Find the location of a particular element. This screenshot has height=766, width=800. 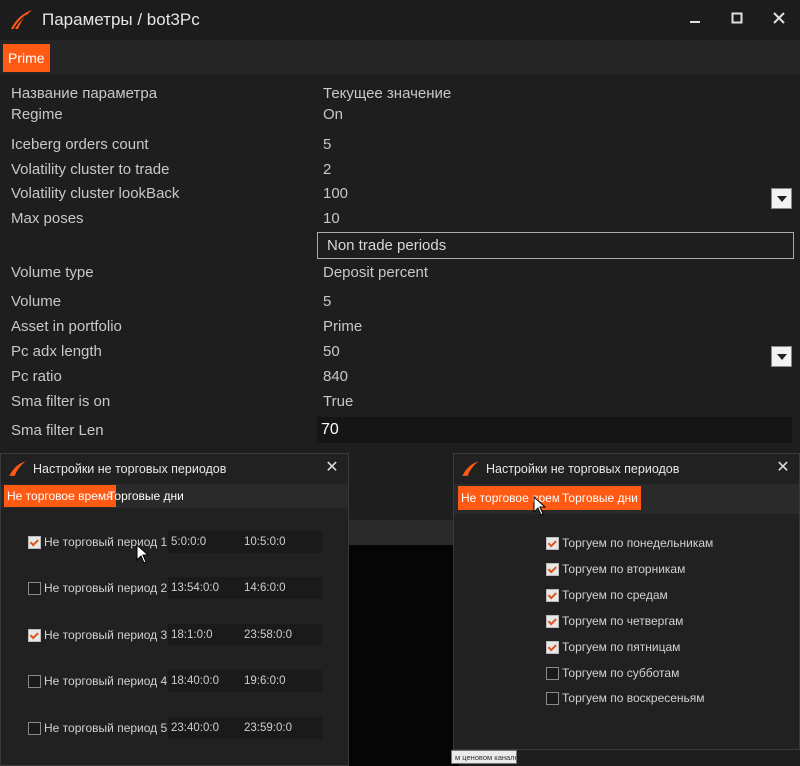

day-label: Торгуем по пятницам is located at coordinates (621, 647).